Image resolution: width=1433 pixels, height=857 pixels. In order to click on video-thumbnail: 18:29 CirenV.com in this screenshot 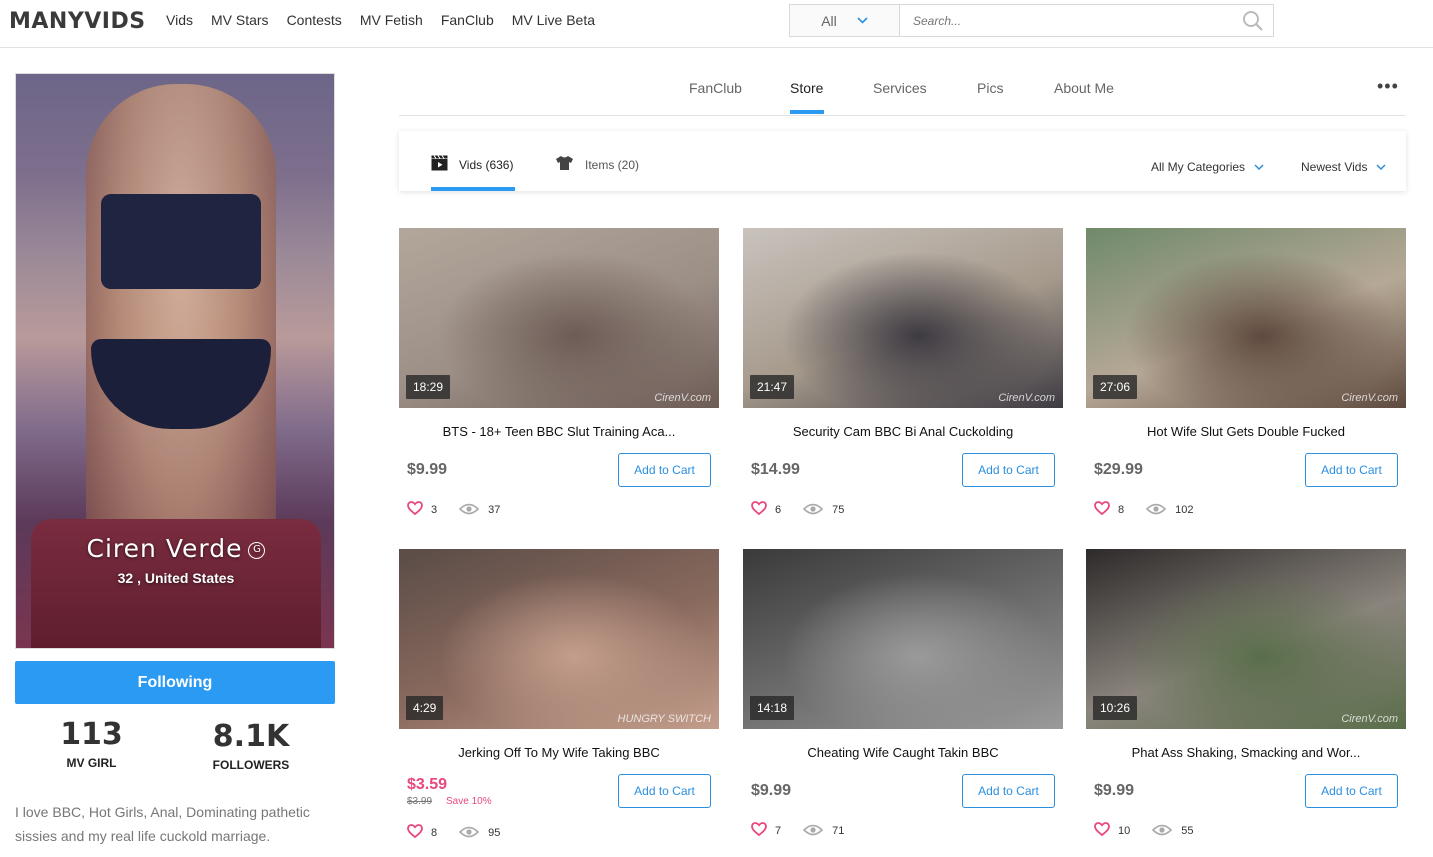, I will do `click(559, 318)`.